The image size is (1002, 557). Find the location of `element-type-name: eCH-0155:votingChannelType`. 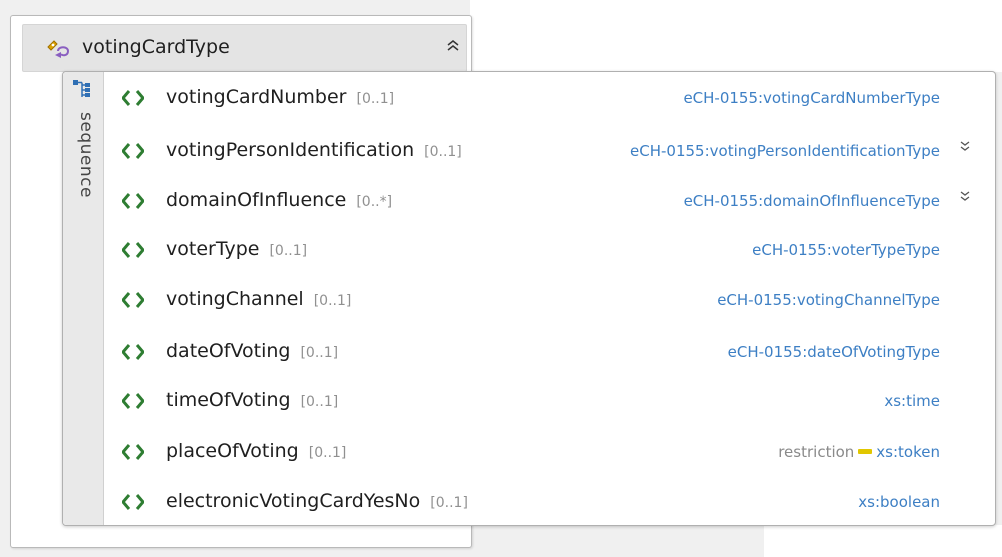

element-type-name: eCH-0155:votingChannelType is located at coordinates (828, 300).